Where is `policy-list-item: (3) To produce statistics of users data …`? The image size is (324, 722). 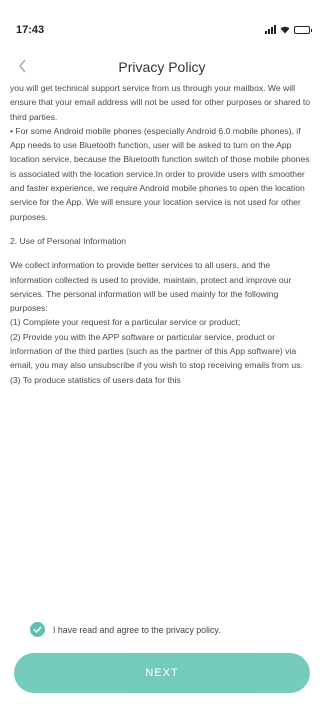 policy-list-item: (3) To produce statistics of users data … is located at coordinates (95, 379).